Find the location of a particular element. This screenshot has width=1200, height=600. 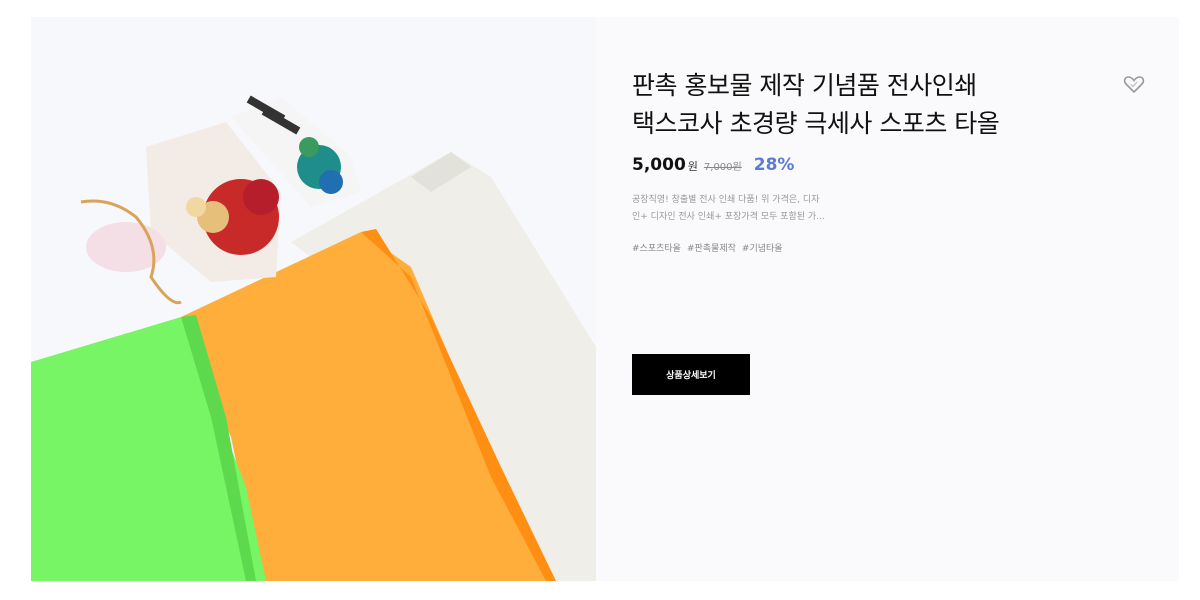

hashtag: #판촉물제작 is located at coordinates (711, 247).